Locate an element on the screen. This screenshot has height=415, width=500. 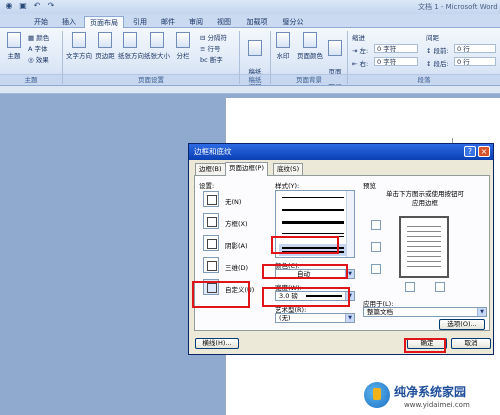
spacing-after-input: 0 行 is located at coordinates (475, 61).